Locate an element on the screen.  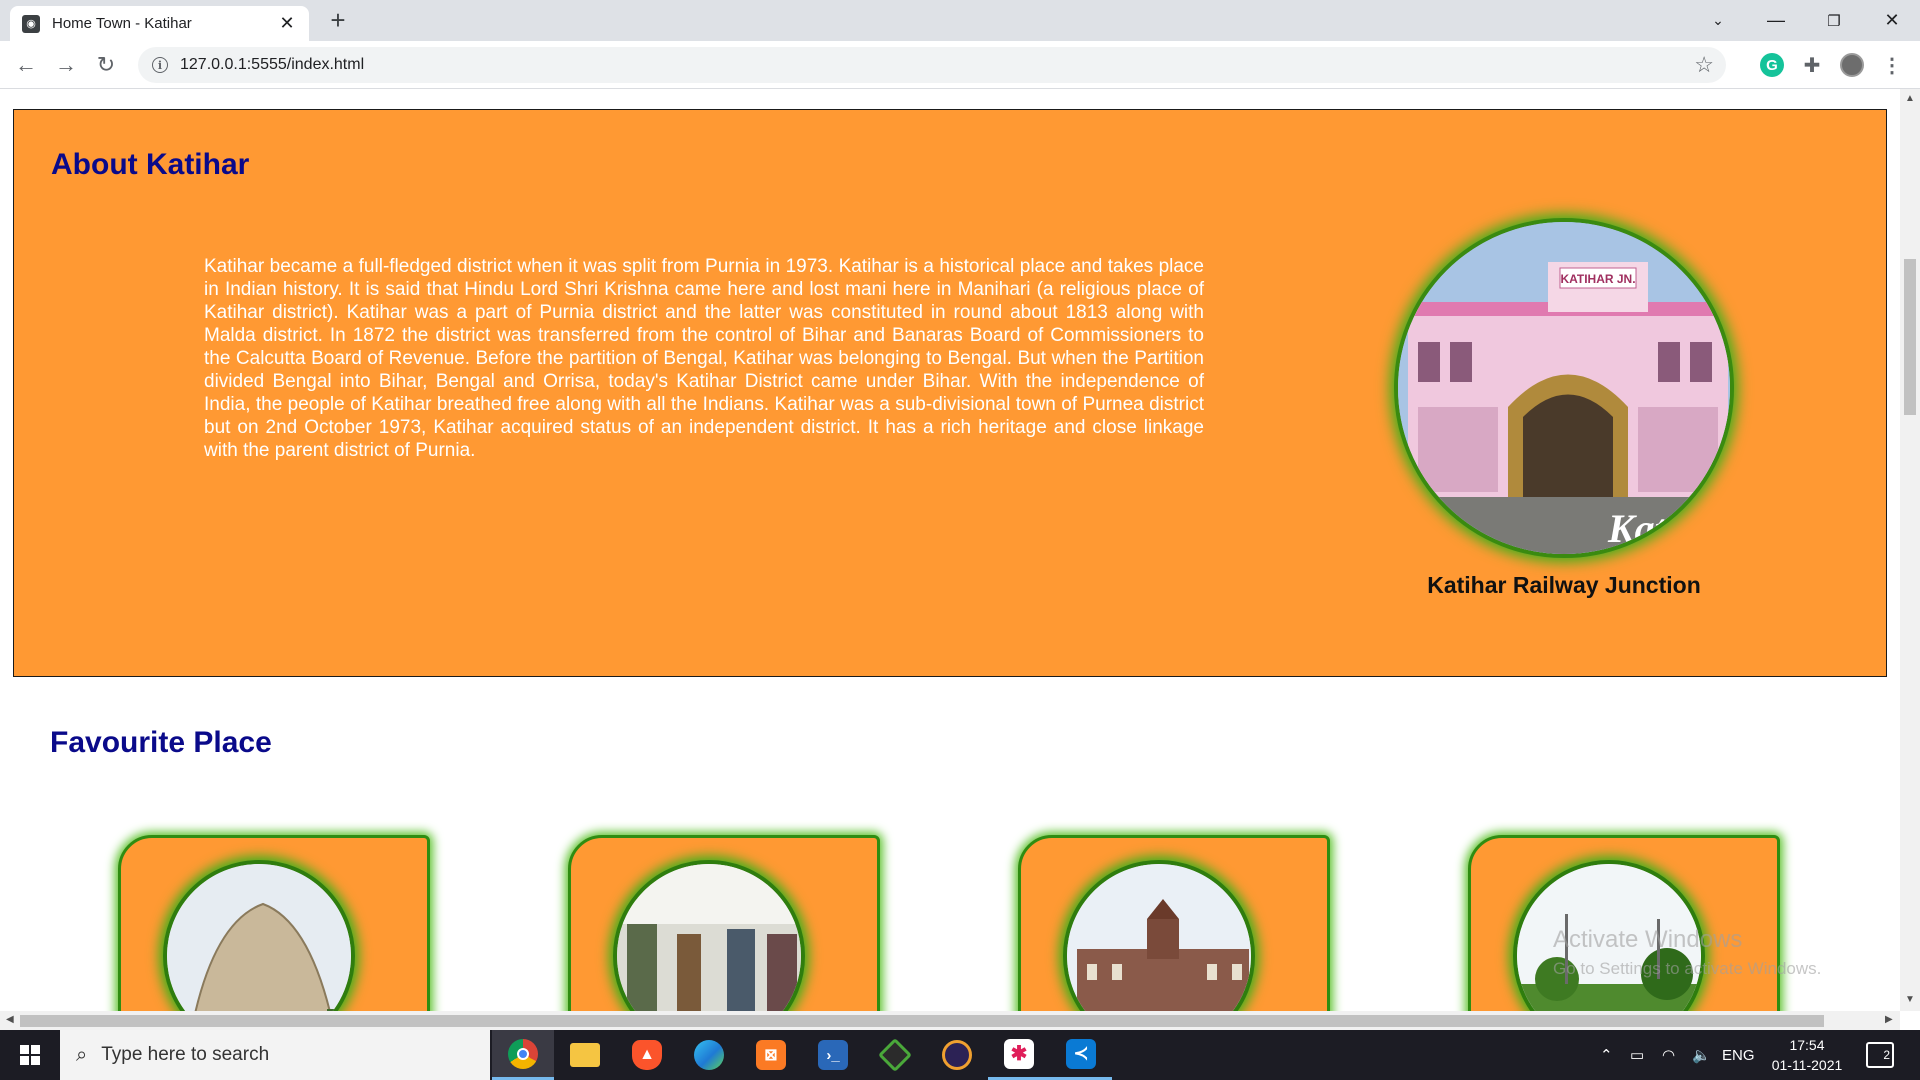
restore-button: ❐ is located at coordinates (1834, 20).